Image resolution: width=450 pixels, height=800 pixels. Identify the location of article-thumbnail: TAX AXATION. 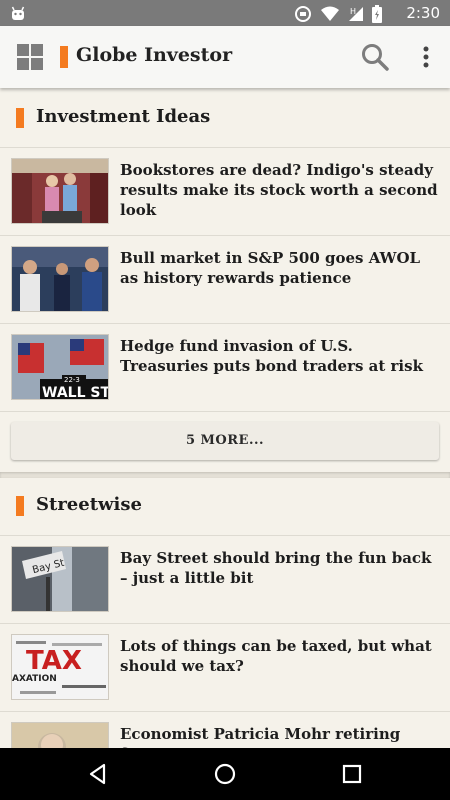
(60, 667).